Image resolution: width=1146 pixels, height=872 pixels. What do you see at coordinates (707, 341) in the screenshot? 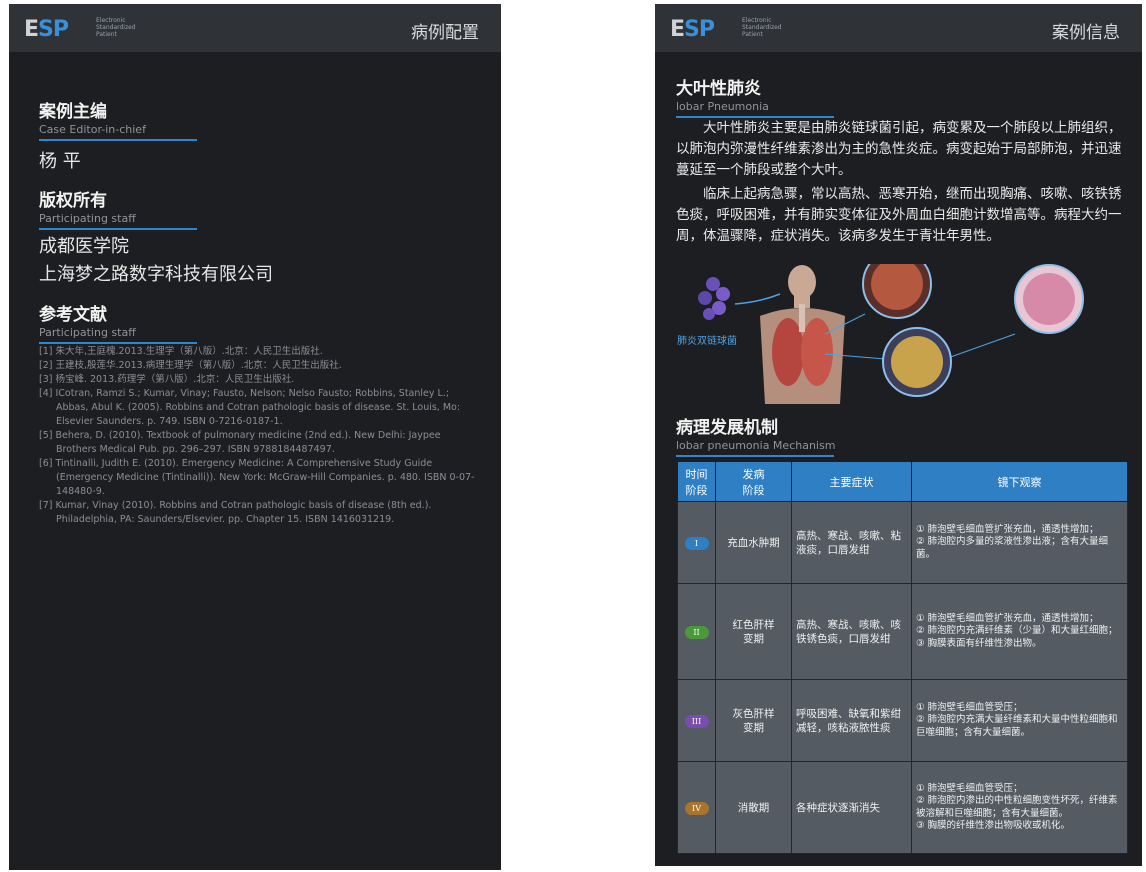
I see `bacteria-label: 肺炎双链球菌` at bounding box center [707, 341].